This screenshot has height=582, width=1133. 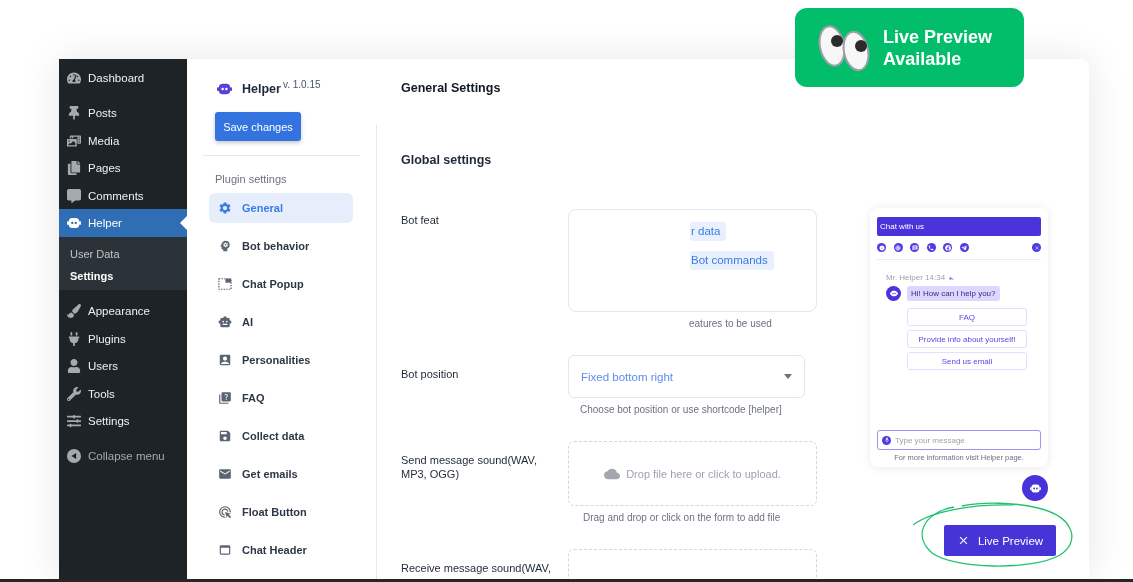 I want to click on save-icon, so click(x=225, y=436).